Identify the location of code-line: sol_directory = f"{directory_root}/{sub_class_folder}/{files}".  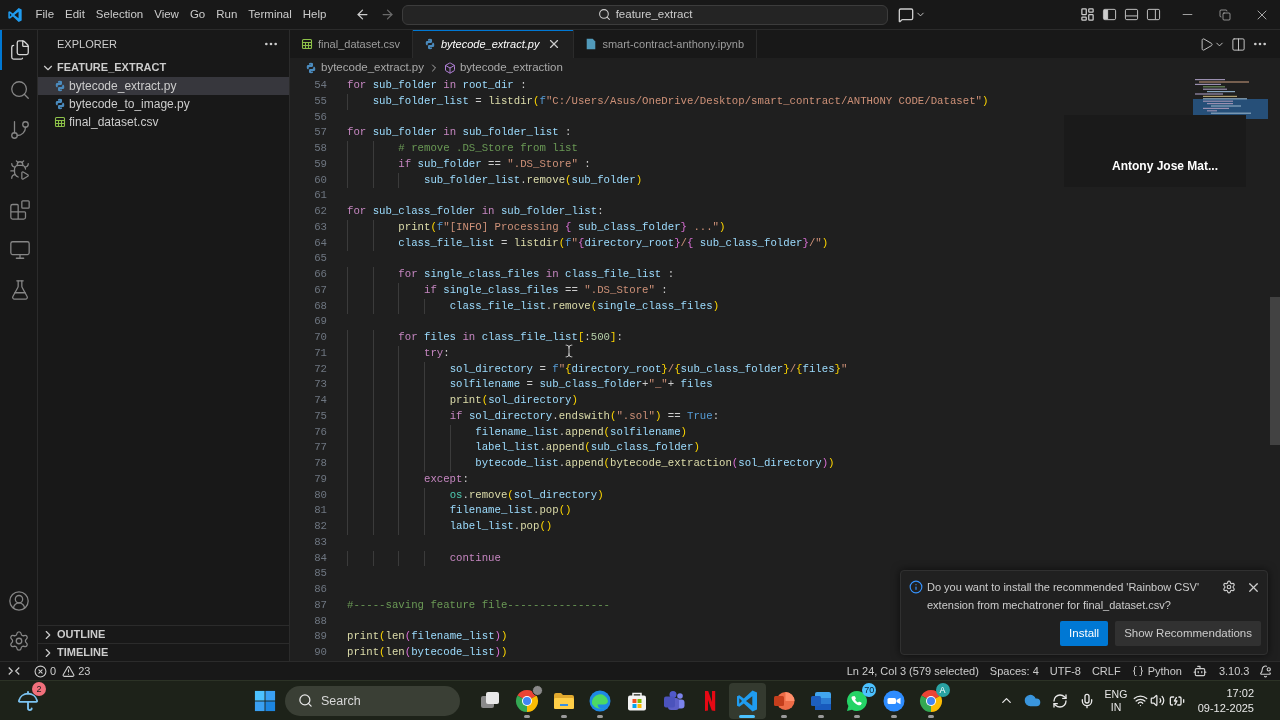
(648, 369).